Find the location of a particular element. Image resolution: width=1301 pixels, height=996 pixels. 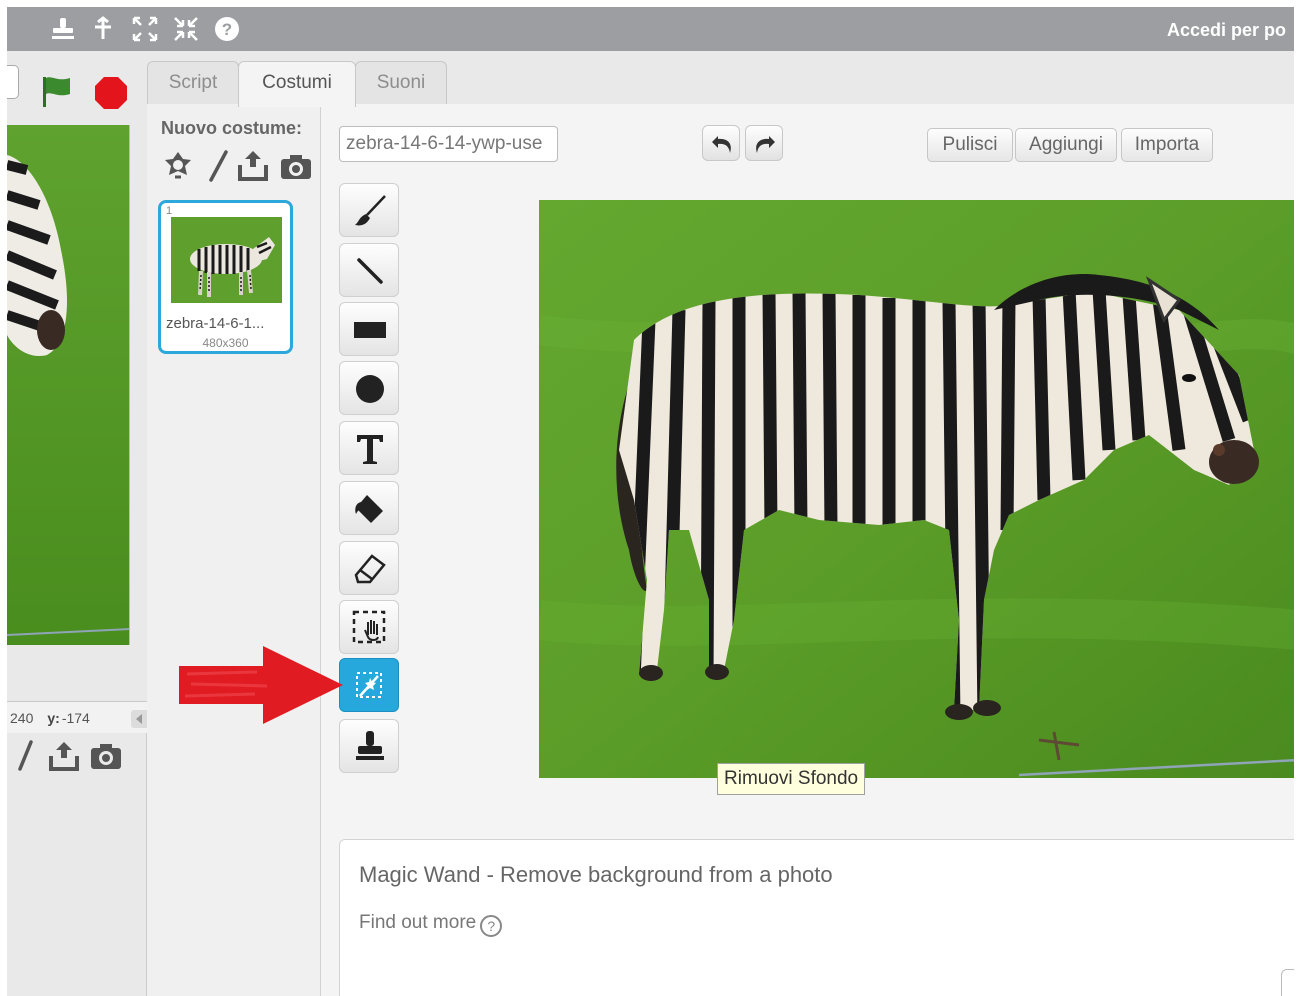

tab-costumes: Costumi is located at coordinates (297, 84).